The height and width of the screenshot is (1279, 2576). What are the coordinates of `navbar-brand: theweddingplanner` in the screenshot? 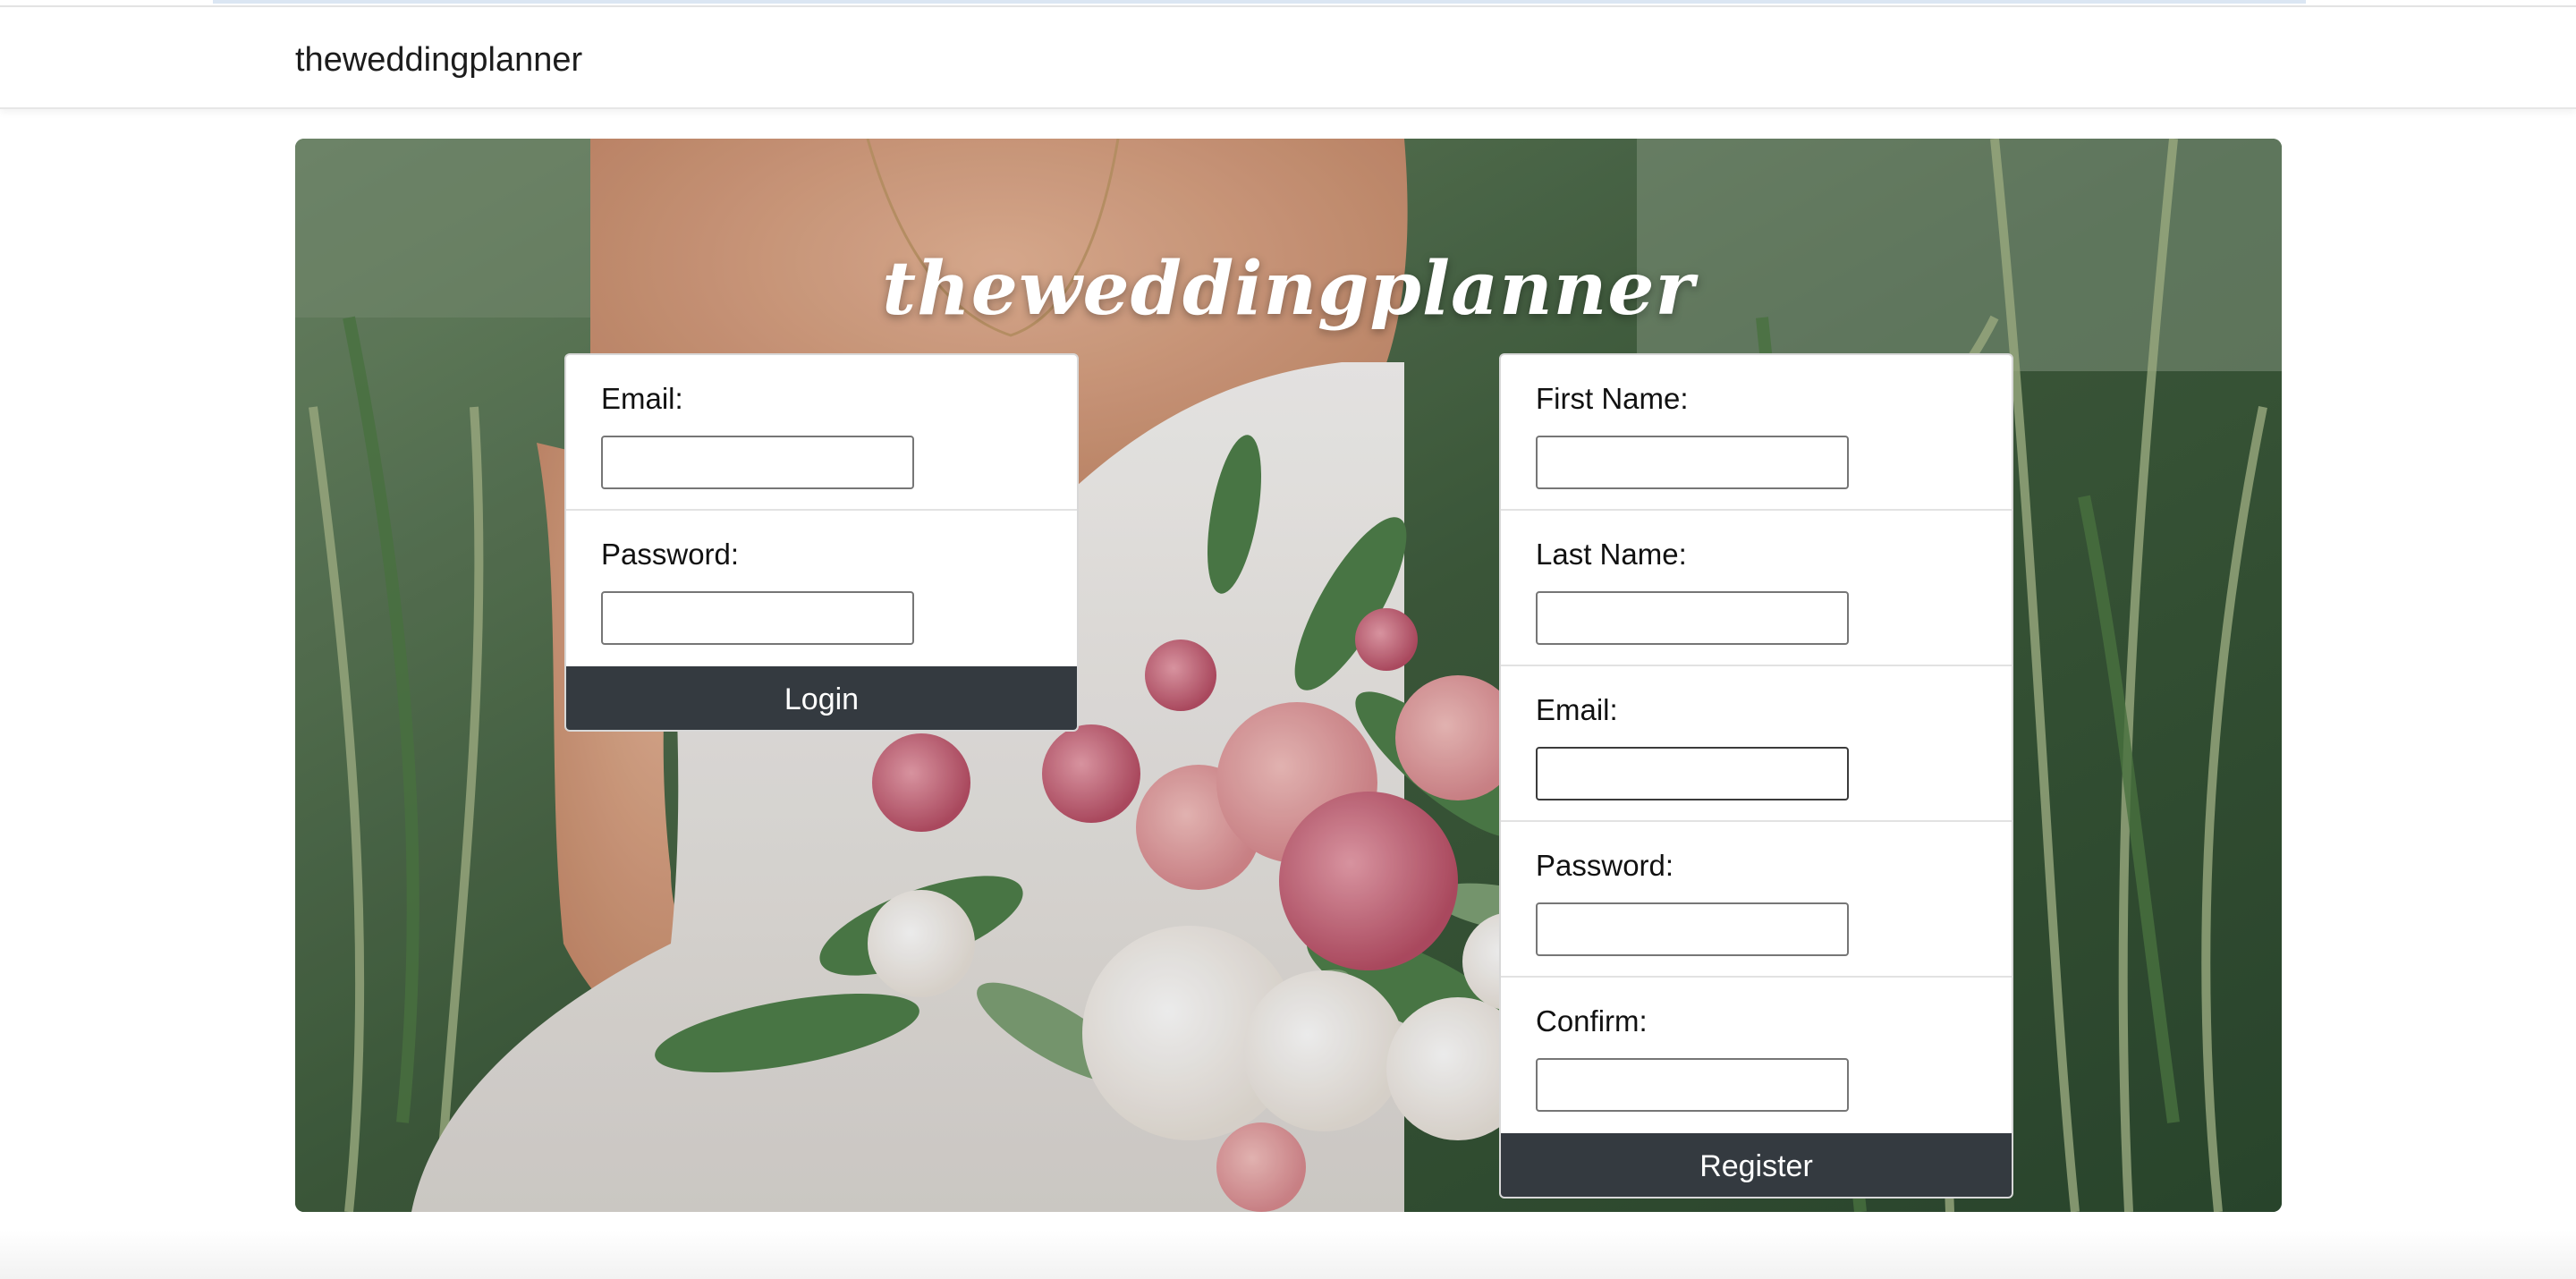 It's located at (438, 60).